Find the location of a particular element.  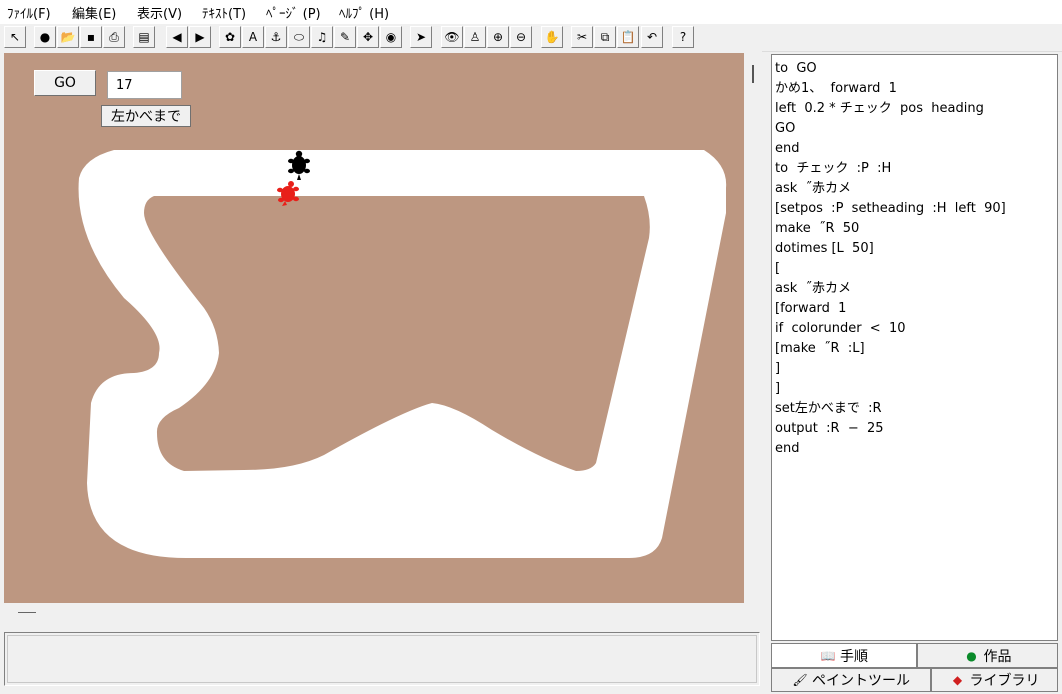

code-line: [forward 1 is located at coordinates (811, 308).